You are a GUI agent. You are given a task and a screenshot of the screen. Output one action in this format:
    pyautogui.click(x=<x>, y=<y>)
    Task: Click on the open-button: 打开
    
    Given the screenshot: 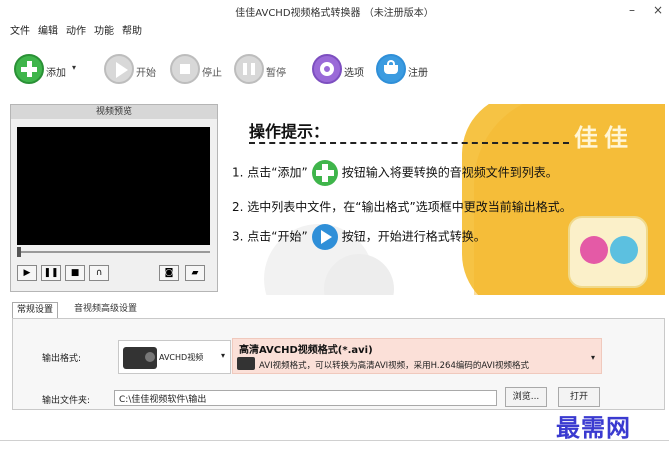 What is the action you would take?
    pyautogui.click(x=579, y=397)
    